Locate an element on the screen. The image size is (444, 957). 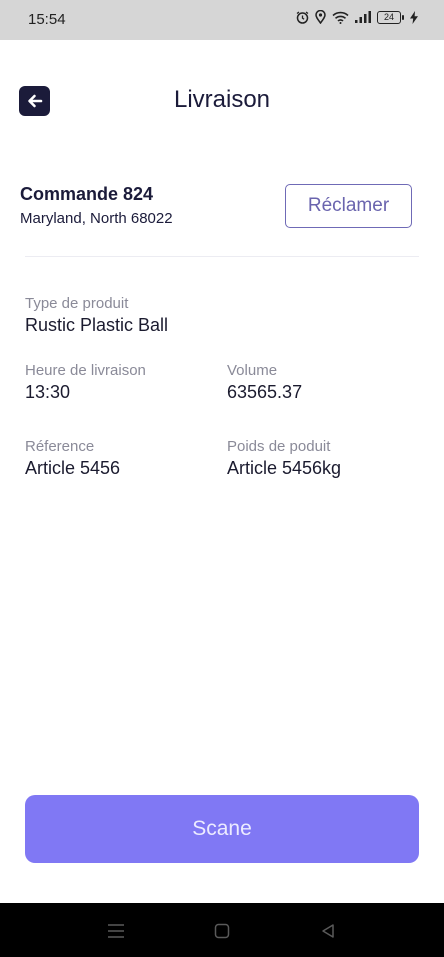
charging-icon is located at coordinates (414, 17).